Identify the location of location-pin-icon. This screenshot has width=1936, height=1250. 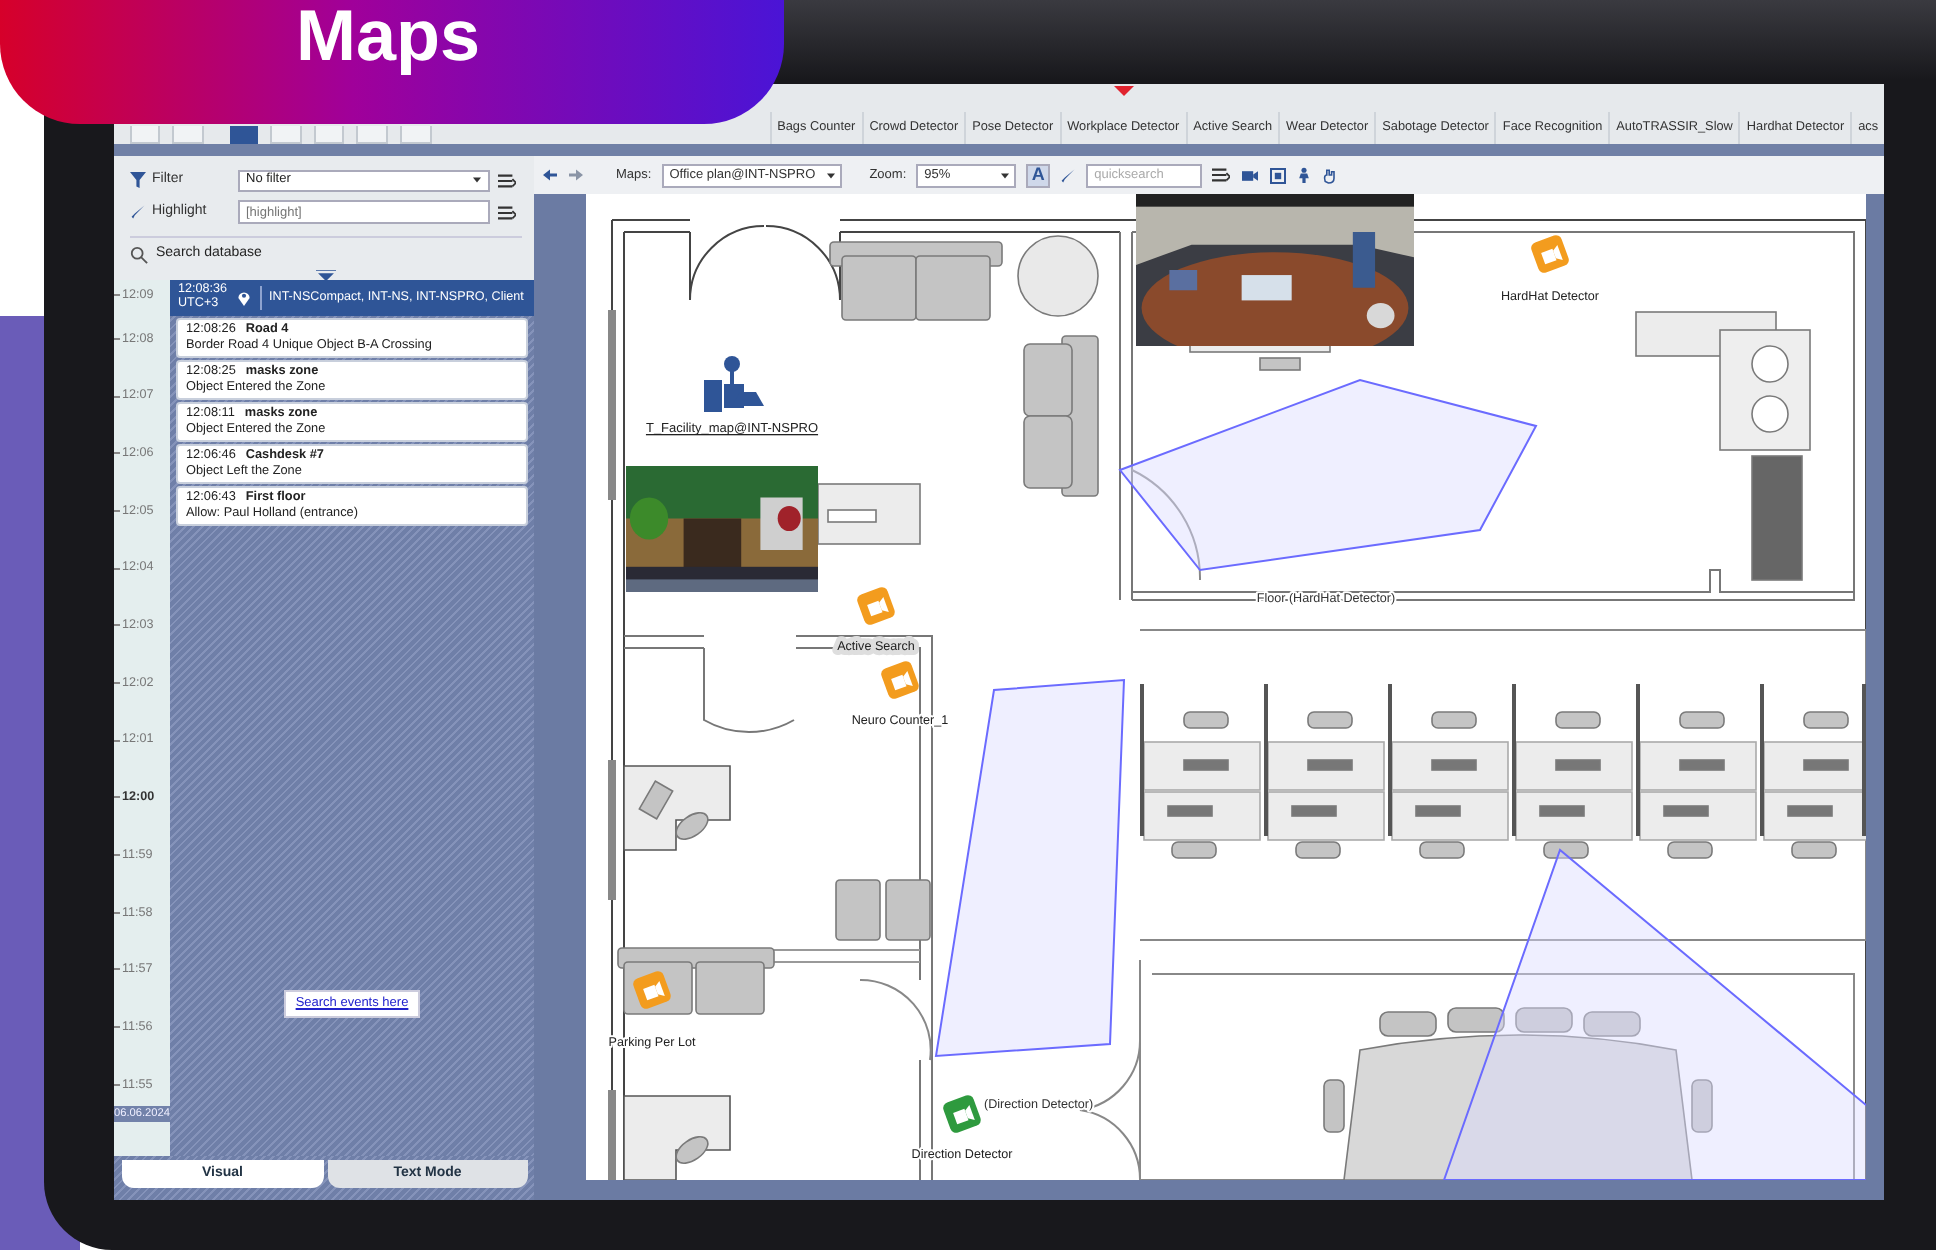
(243, 298).